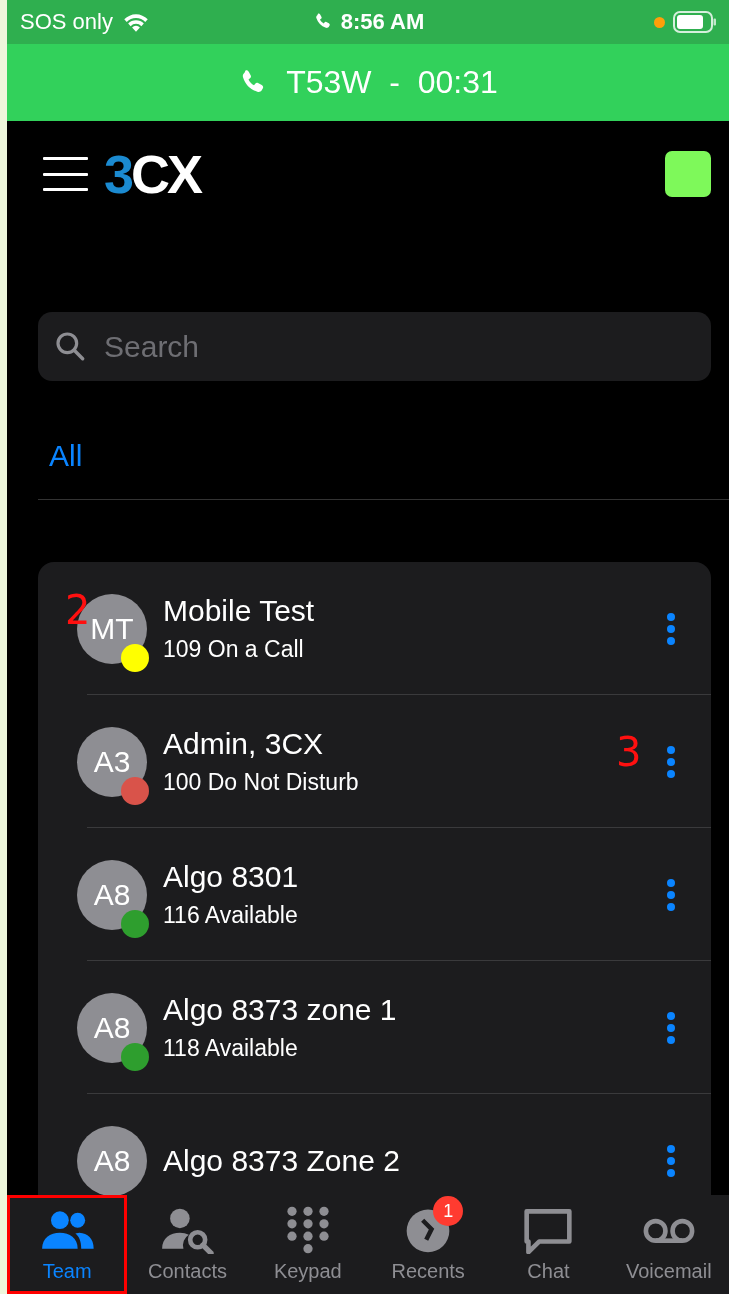  What do you see at coordinates (280, 1010) in the screenshot?
I see `contact-name: Algo 8373 zone 1` at bounding box center [280, 1010].